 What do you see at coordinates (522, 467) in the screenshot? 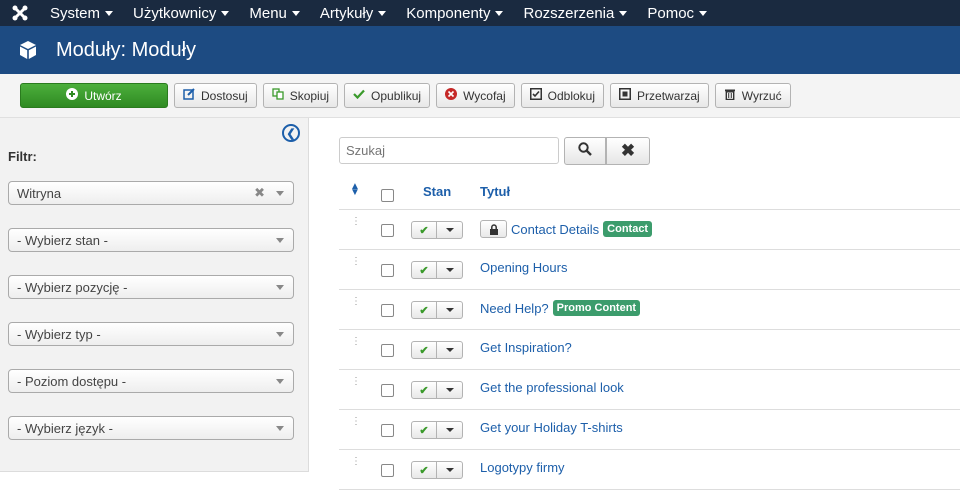
I see `module-title-link: Logotypy firmy` at bounding box center [522, 467].